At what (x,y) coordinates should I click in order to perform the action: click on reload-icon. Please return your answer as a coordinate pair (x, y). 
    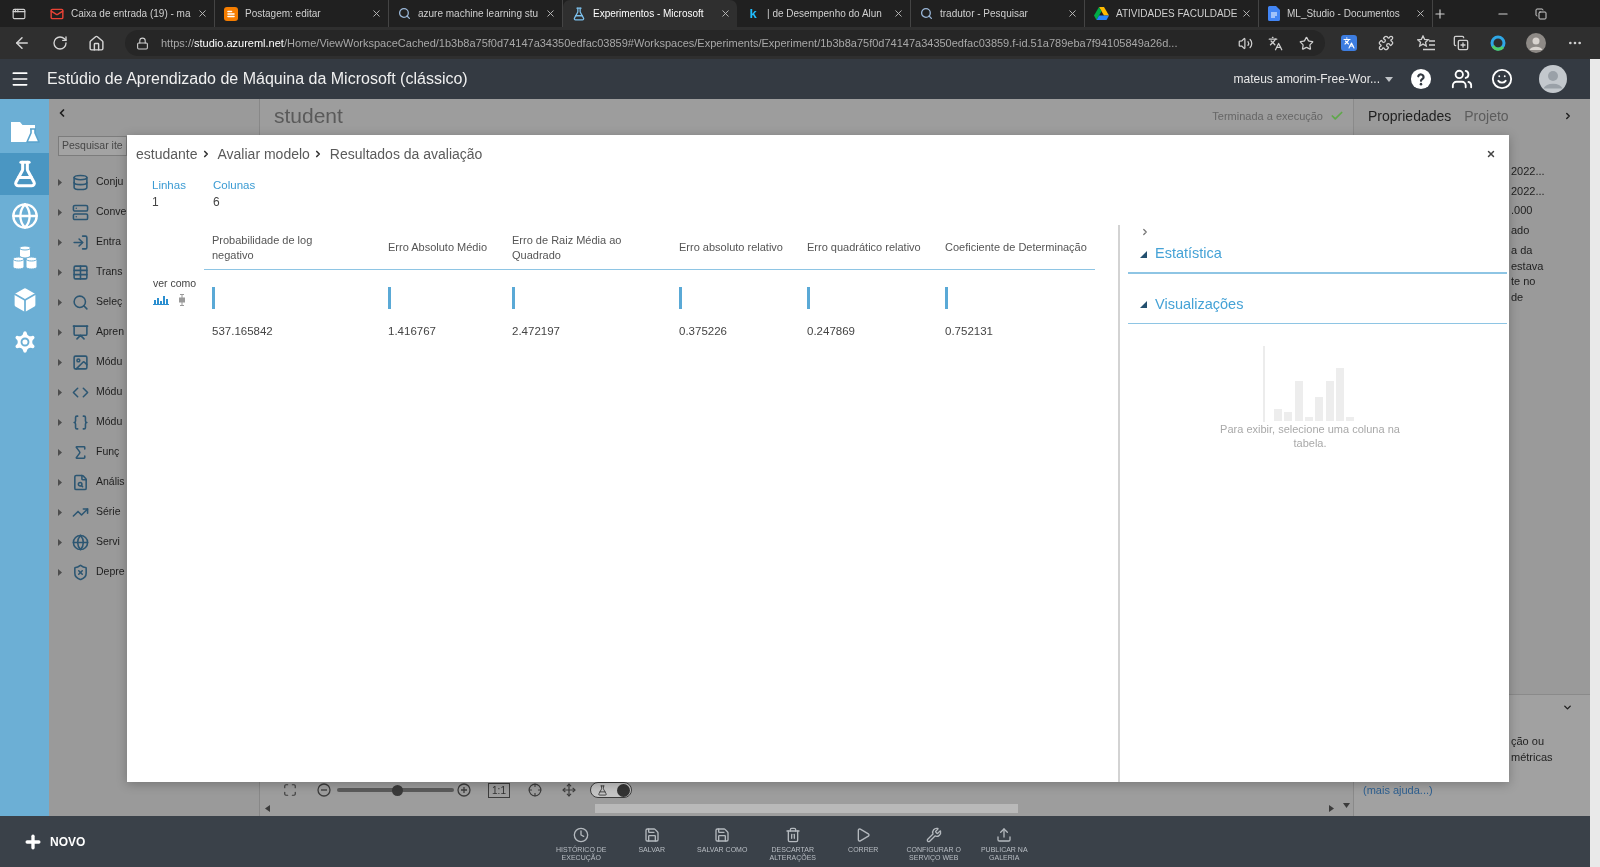
    Looking at the image, I should click on (60, 43).